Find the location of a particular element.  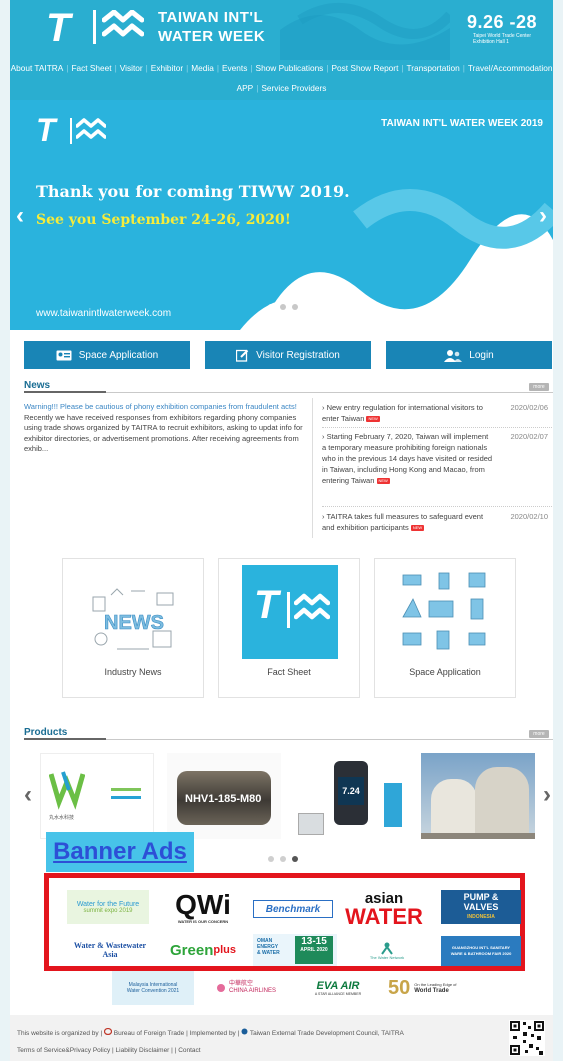

news-more-button: more is located at coordinates (539, 387).